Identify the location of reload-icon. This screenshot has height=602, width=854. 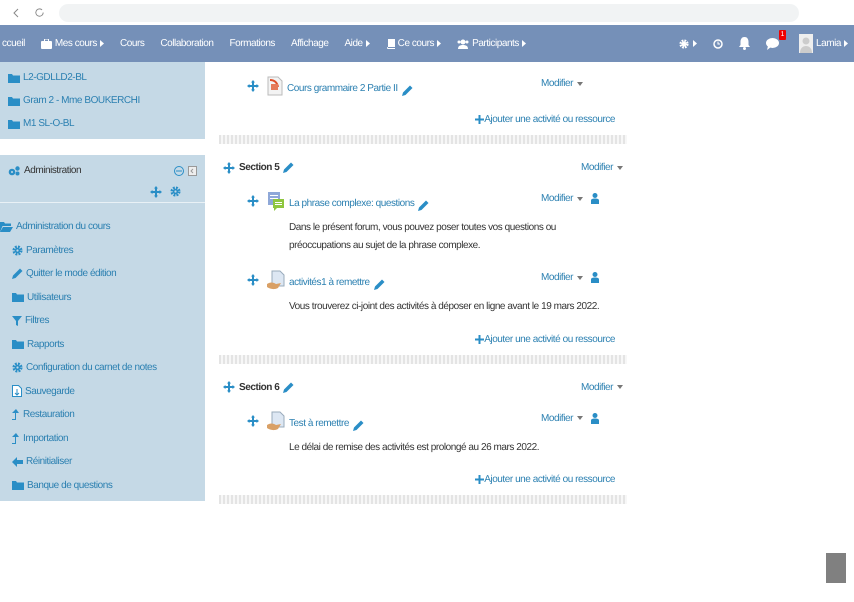
(39, 12).